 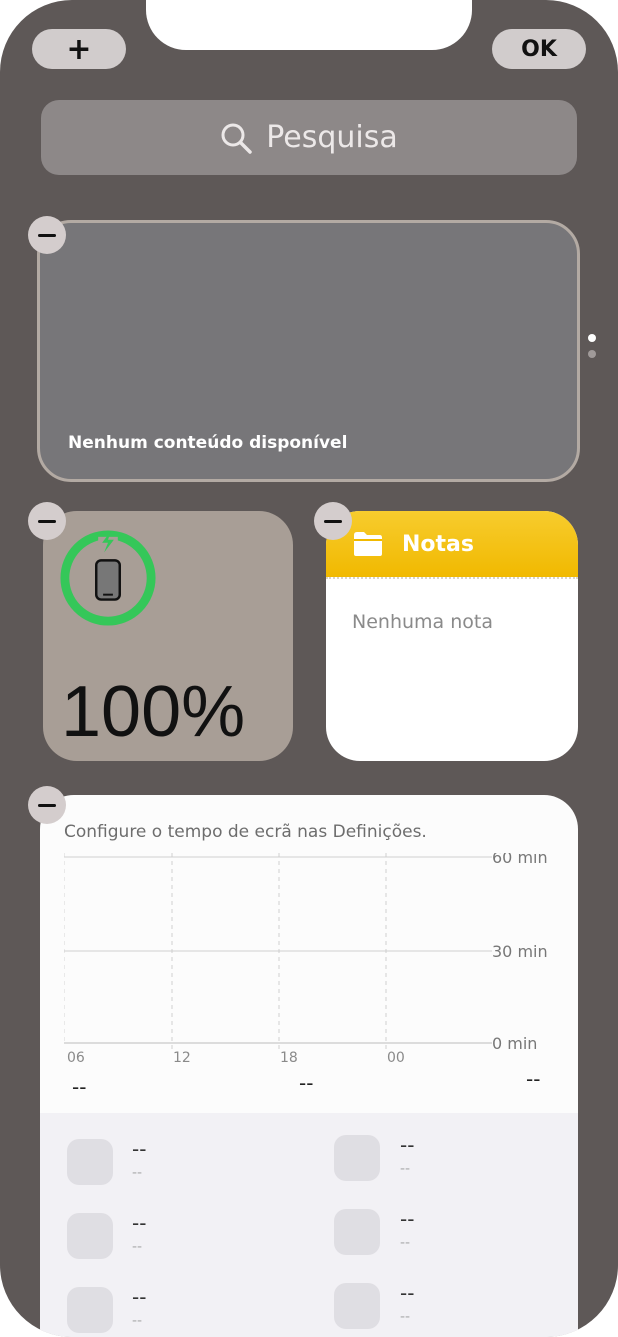 I want to click on search-icon, so click(x=236, y=138).